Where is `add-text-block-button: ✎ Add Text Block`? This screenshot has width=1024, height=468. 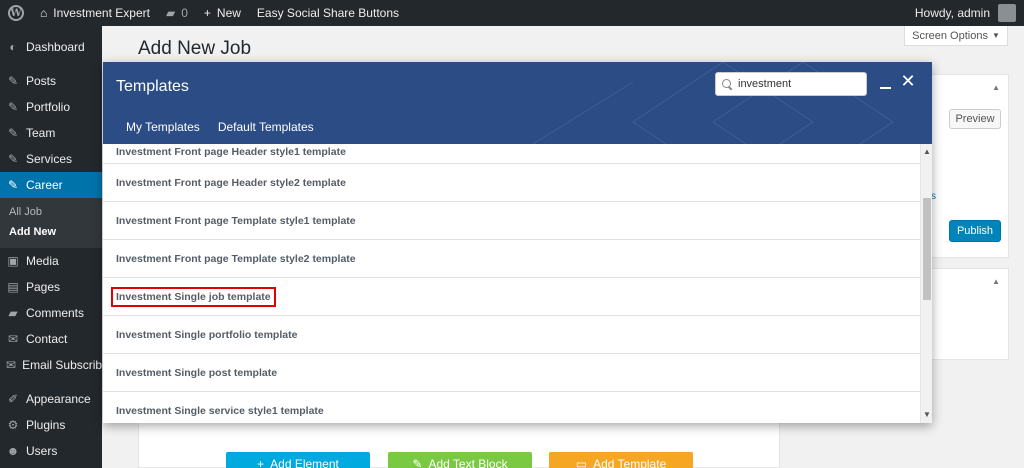
add-text-block-button: ✎ Add Text Block is located at coordinates (460, 460).